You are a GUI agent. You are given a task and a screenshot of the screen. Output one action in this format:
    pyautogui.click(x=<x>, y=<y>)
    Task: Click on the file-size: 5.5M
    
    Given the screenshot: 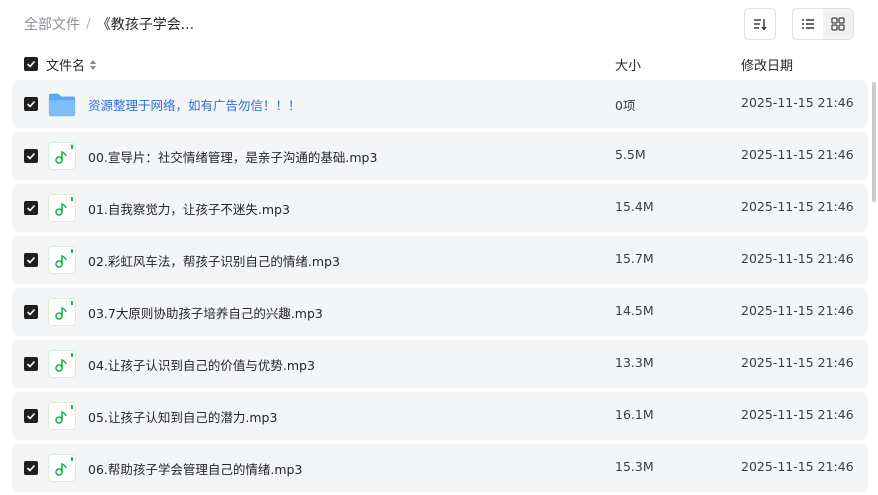 What is the action you would take?
    pyautogui.click(x=630, y=154)
    